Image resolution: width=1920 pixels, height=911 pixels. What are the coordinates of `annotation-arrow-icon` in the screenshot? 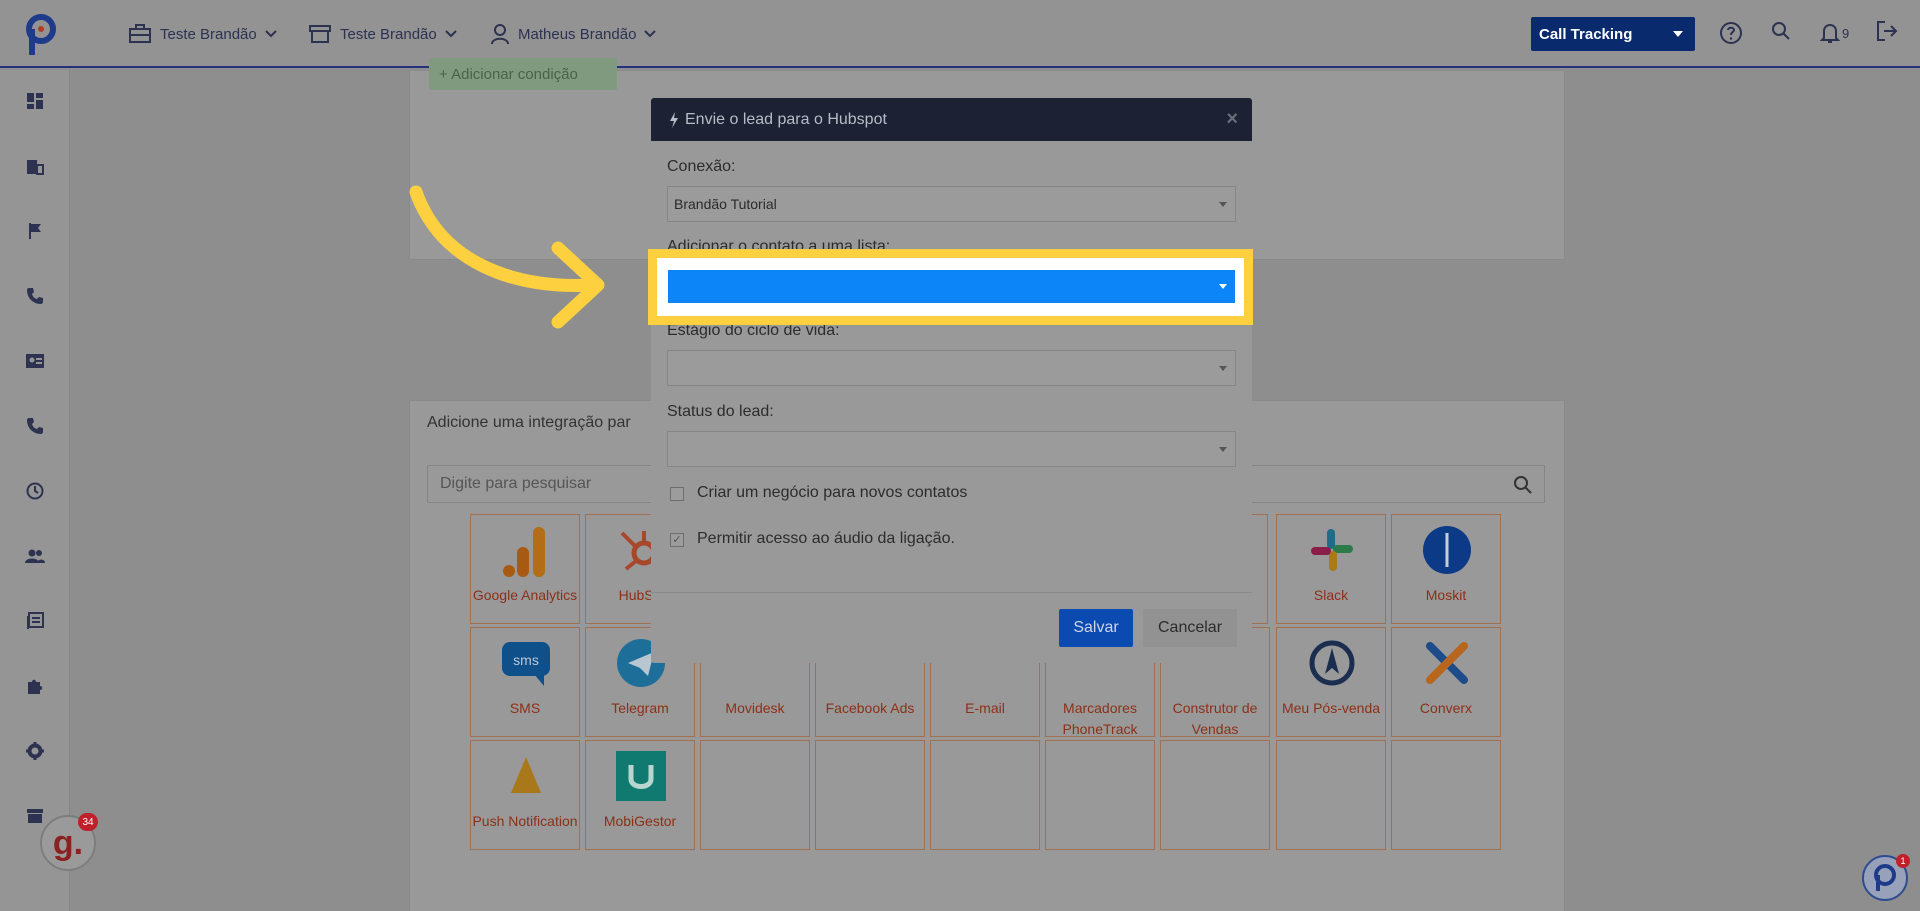 It's located at (507, 257).